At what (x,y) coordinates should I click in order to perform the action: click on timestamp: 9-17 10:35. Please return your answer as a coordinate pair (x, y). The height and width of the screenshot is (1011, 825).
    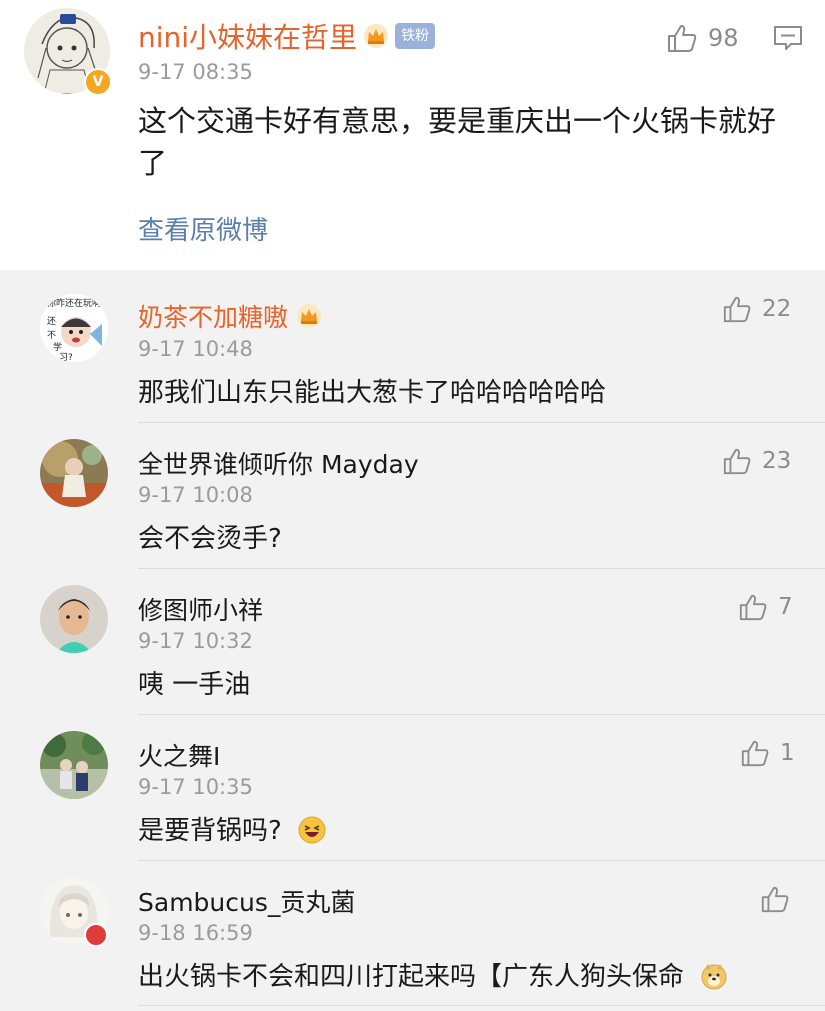
    Looking at the image, I should click on (195, 787).